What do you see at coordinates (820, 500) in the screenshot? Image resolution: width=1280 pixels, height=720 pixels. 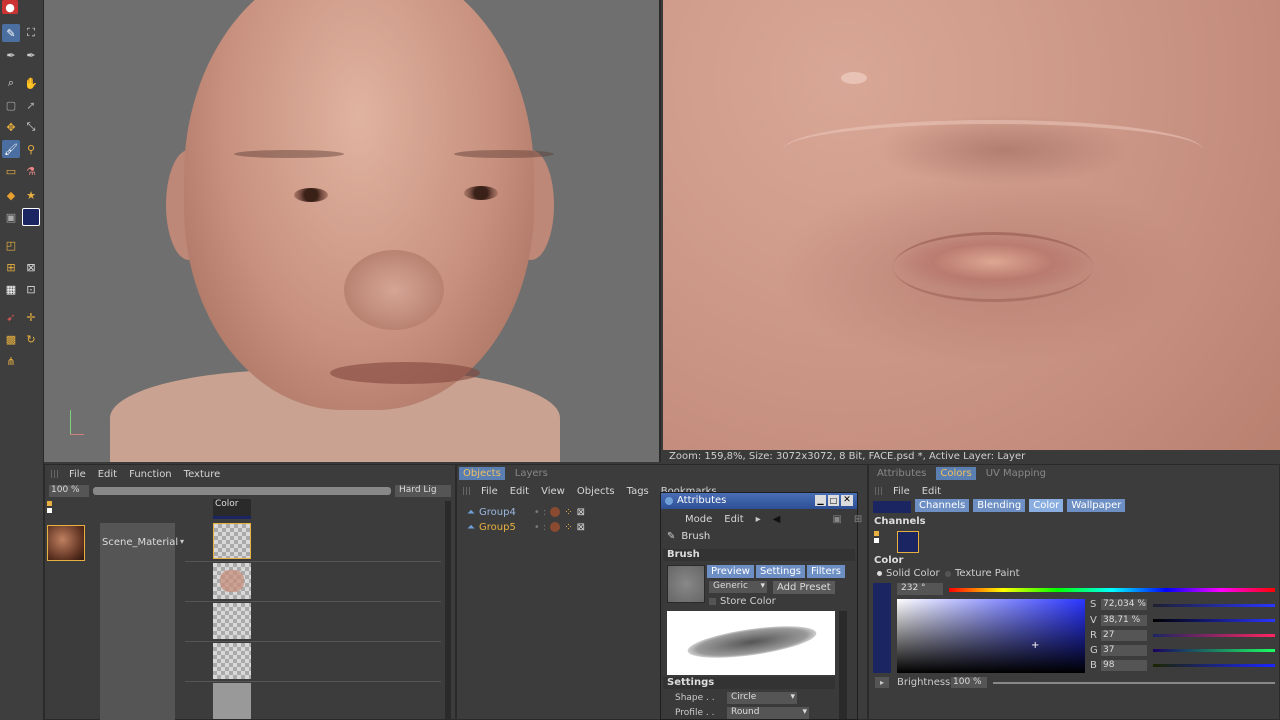 I see `minimize-button: ▁` at bounding box center [820, 500].